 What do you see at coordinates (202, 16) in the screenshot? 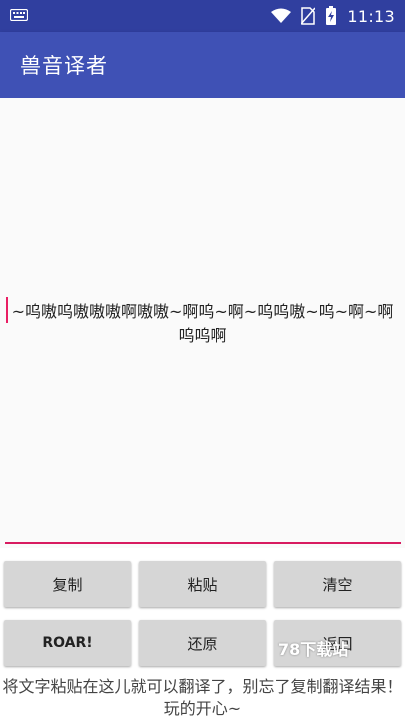
I see `status-bar: 11:13` at bounding box center [202, 16].